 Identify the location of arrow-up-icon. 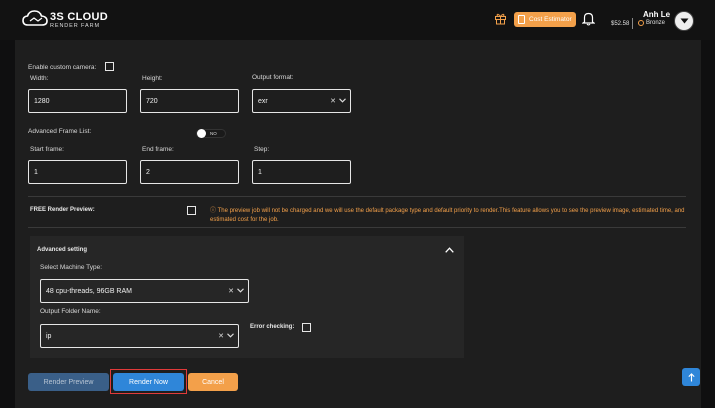
(691, 376).